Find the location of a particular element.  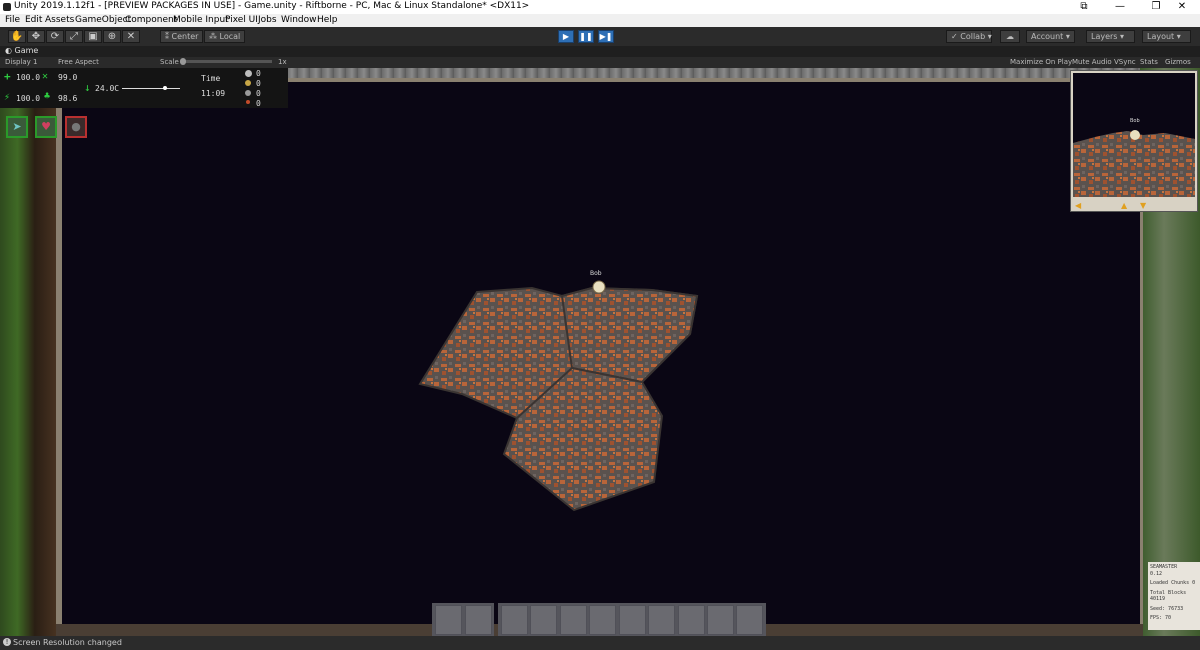

tab-game: ◐ Game is located at coordinates (21, 50).